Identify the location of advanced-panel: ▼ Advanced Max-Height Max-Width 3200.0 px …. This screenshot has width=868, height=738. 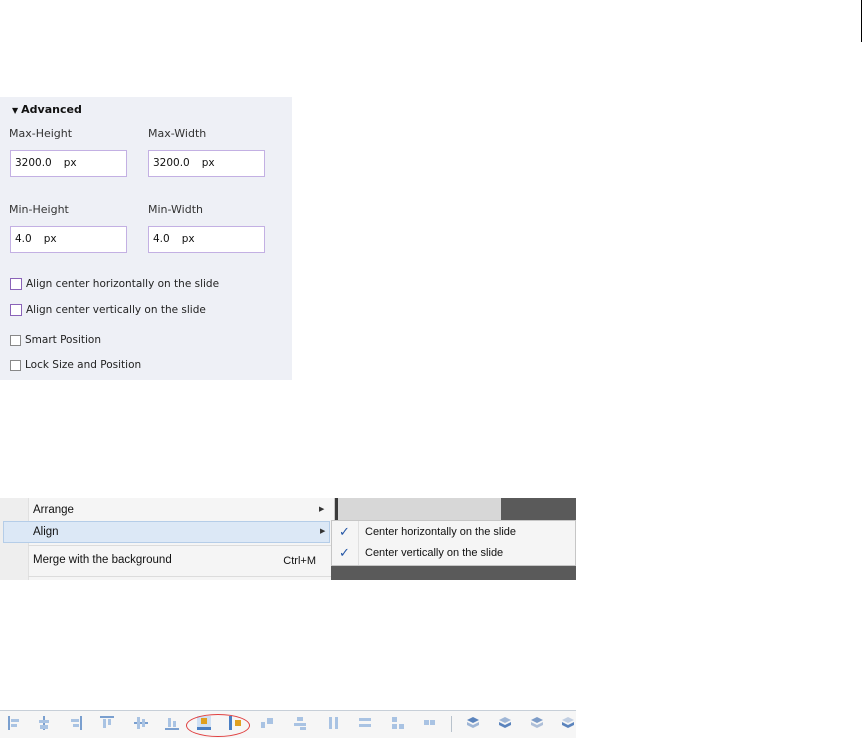
(146, 238).